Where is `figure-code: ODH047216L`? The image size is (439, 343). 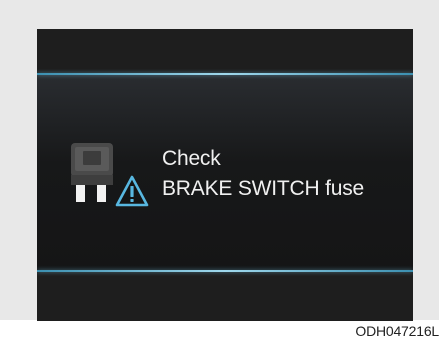
figure-code: ODH047216L is located at coordinates (397, 331).